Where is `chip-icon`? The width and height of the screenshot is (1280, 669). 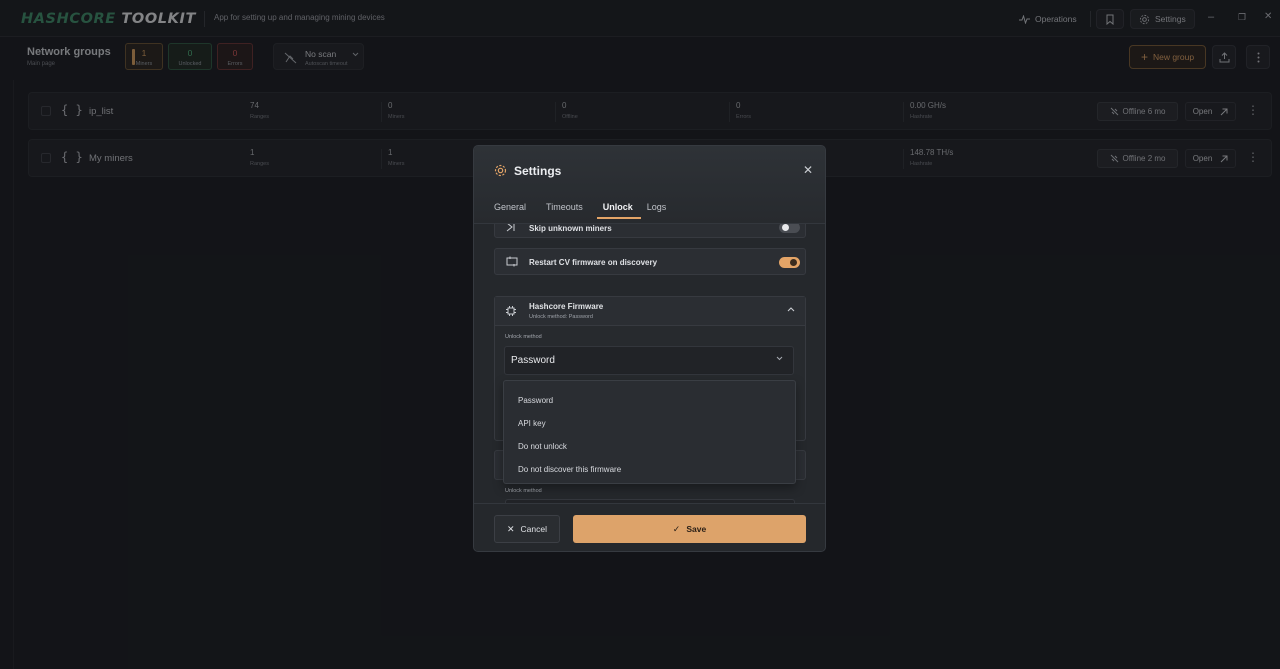 chip-icon is located at coordinates (511, 311).